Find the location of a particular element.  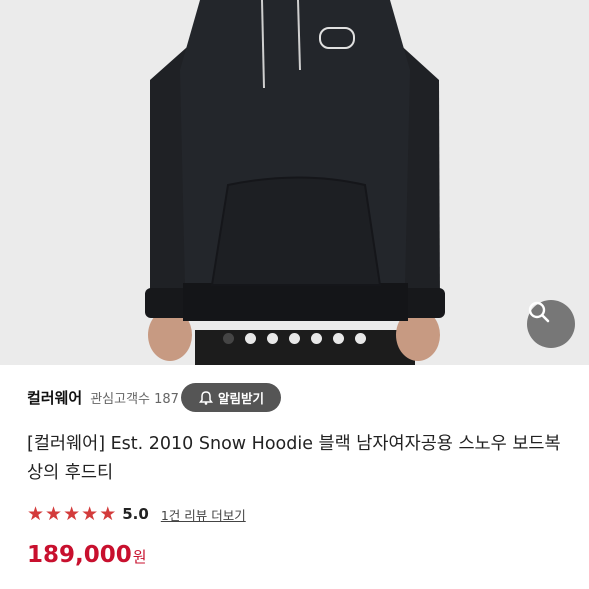

alarm-button: 알림받기 is located at coordinates (231, 397).